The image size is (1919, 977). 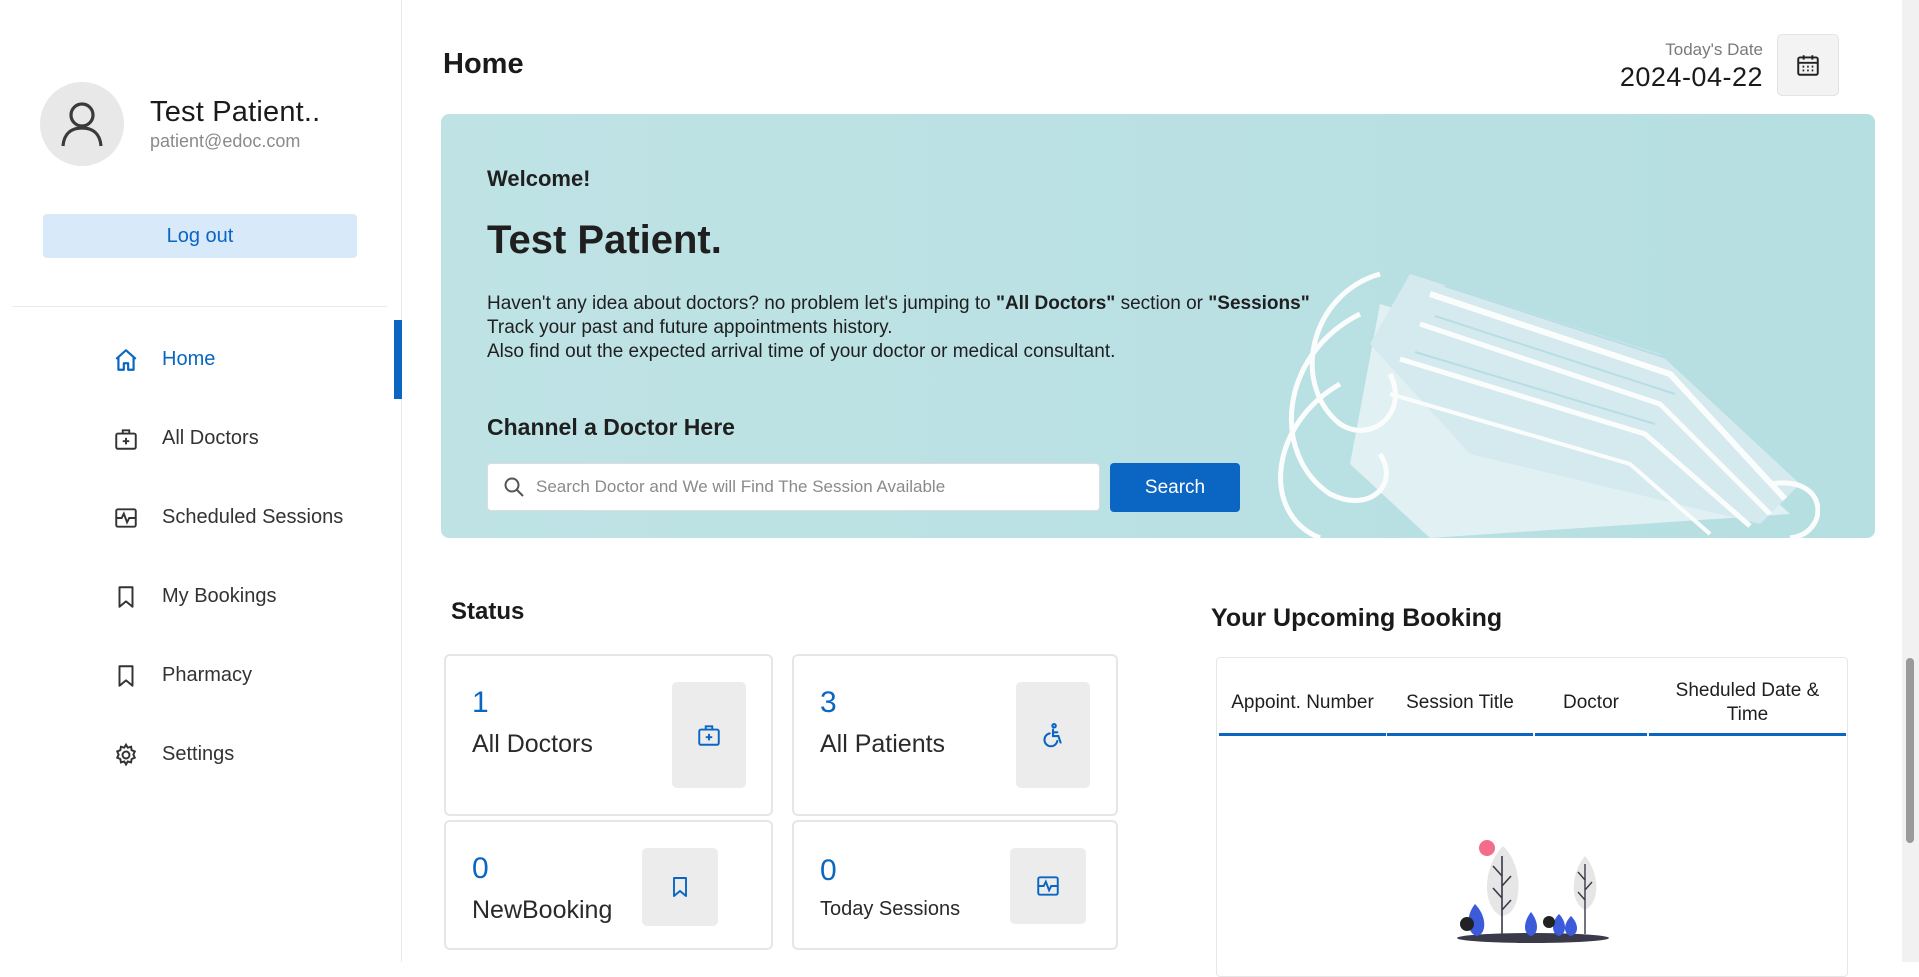 I want to click on scrollbar-thumb, so click(x=1910, y=750).